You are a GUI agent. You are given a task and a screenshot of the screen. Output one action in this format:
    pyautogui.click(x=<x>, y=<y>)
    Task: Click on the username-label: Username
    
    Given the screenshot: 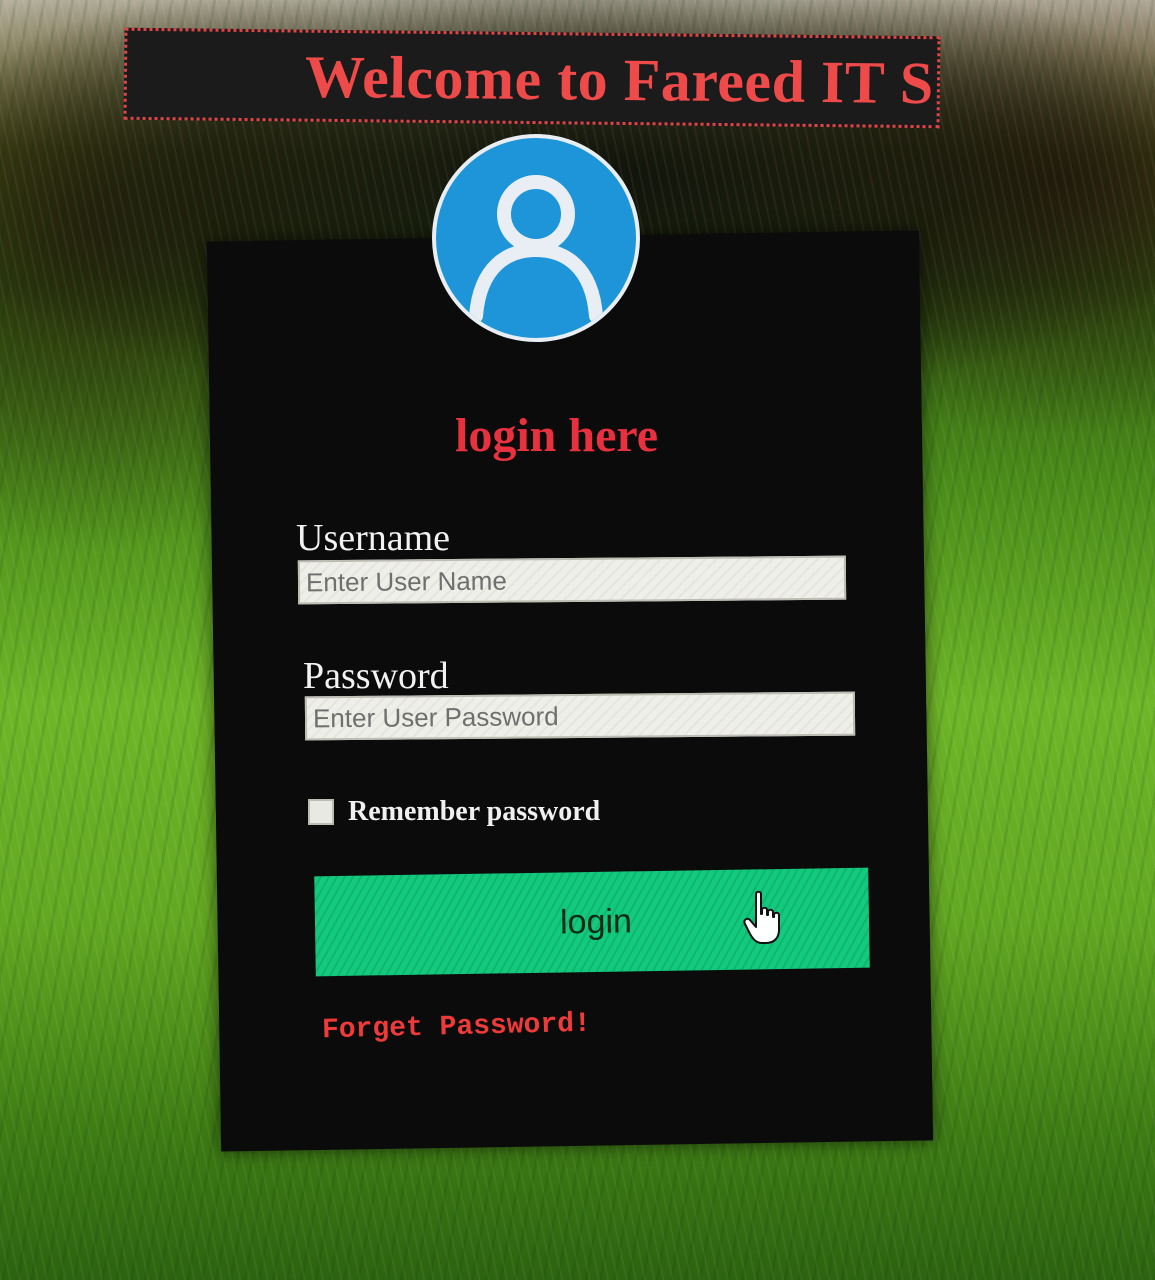 What is the action you would take?
    pyautogui.click(x=373, y=538)
    